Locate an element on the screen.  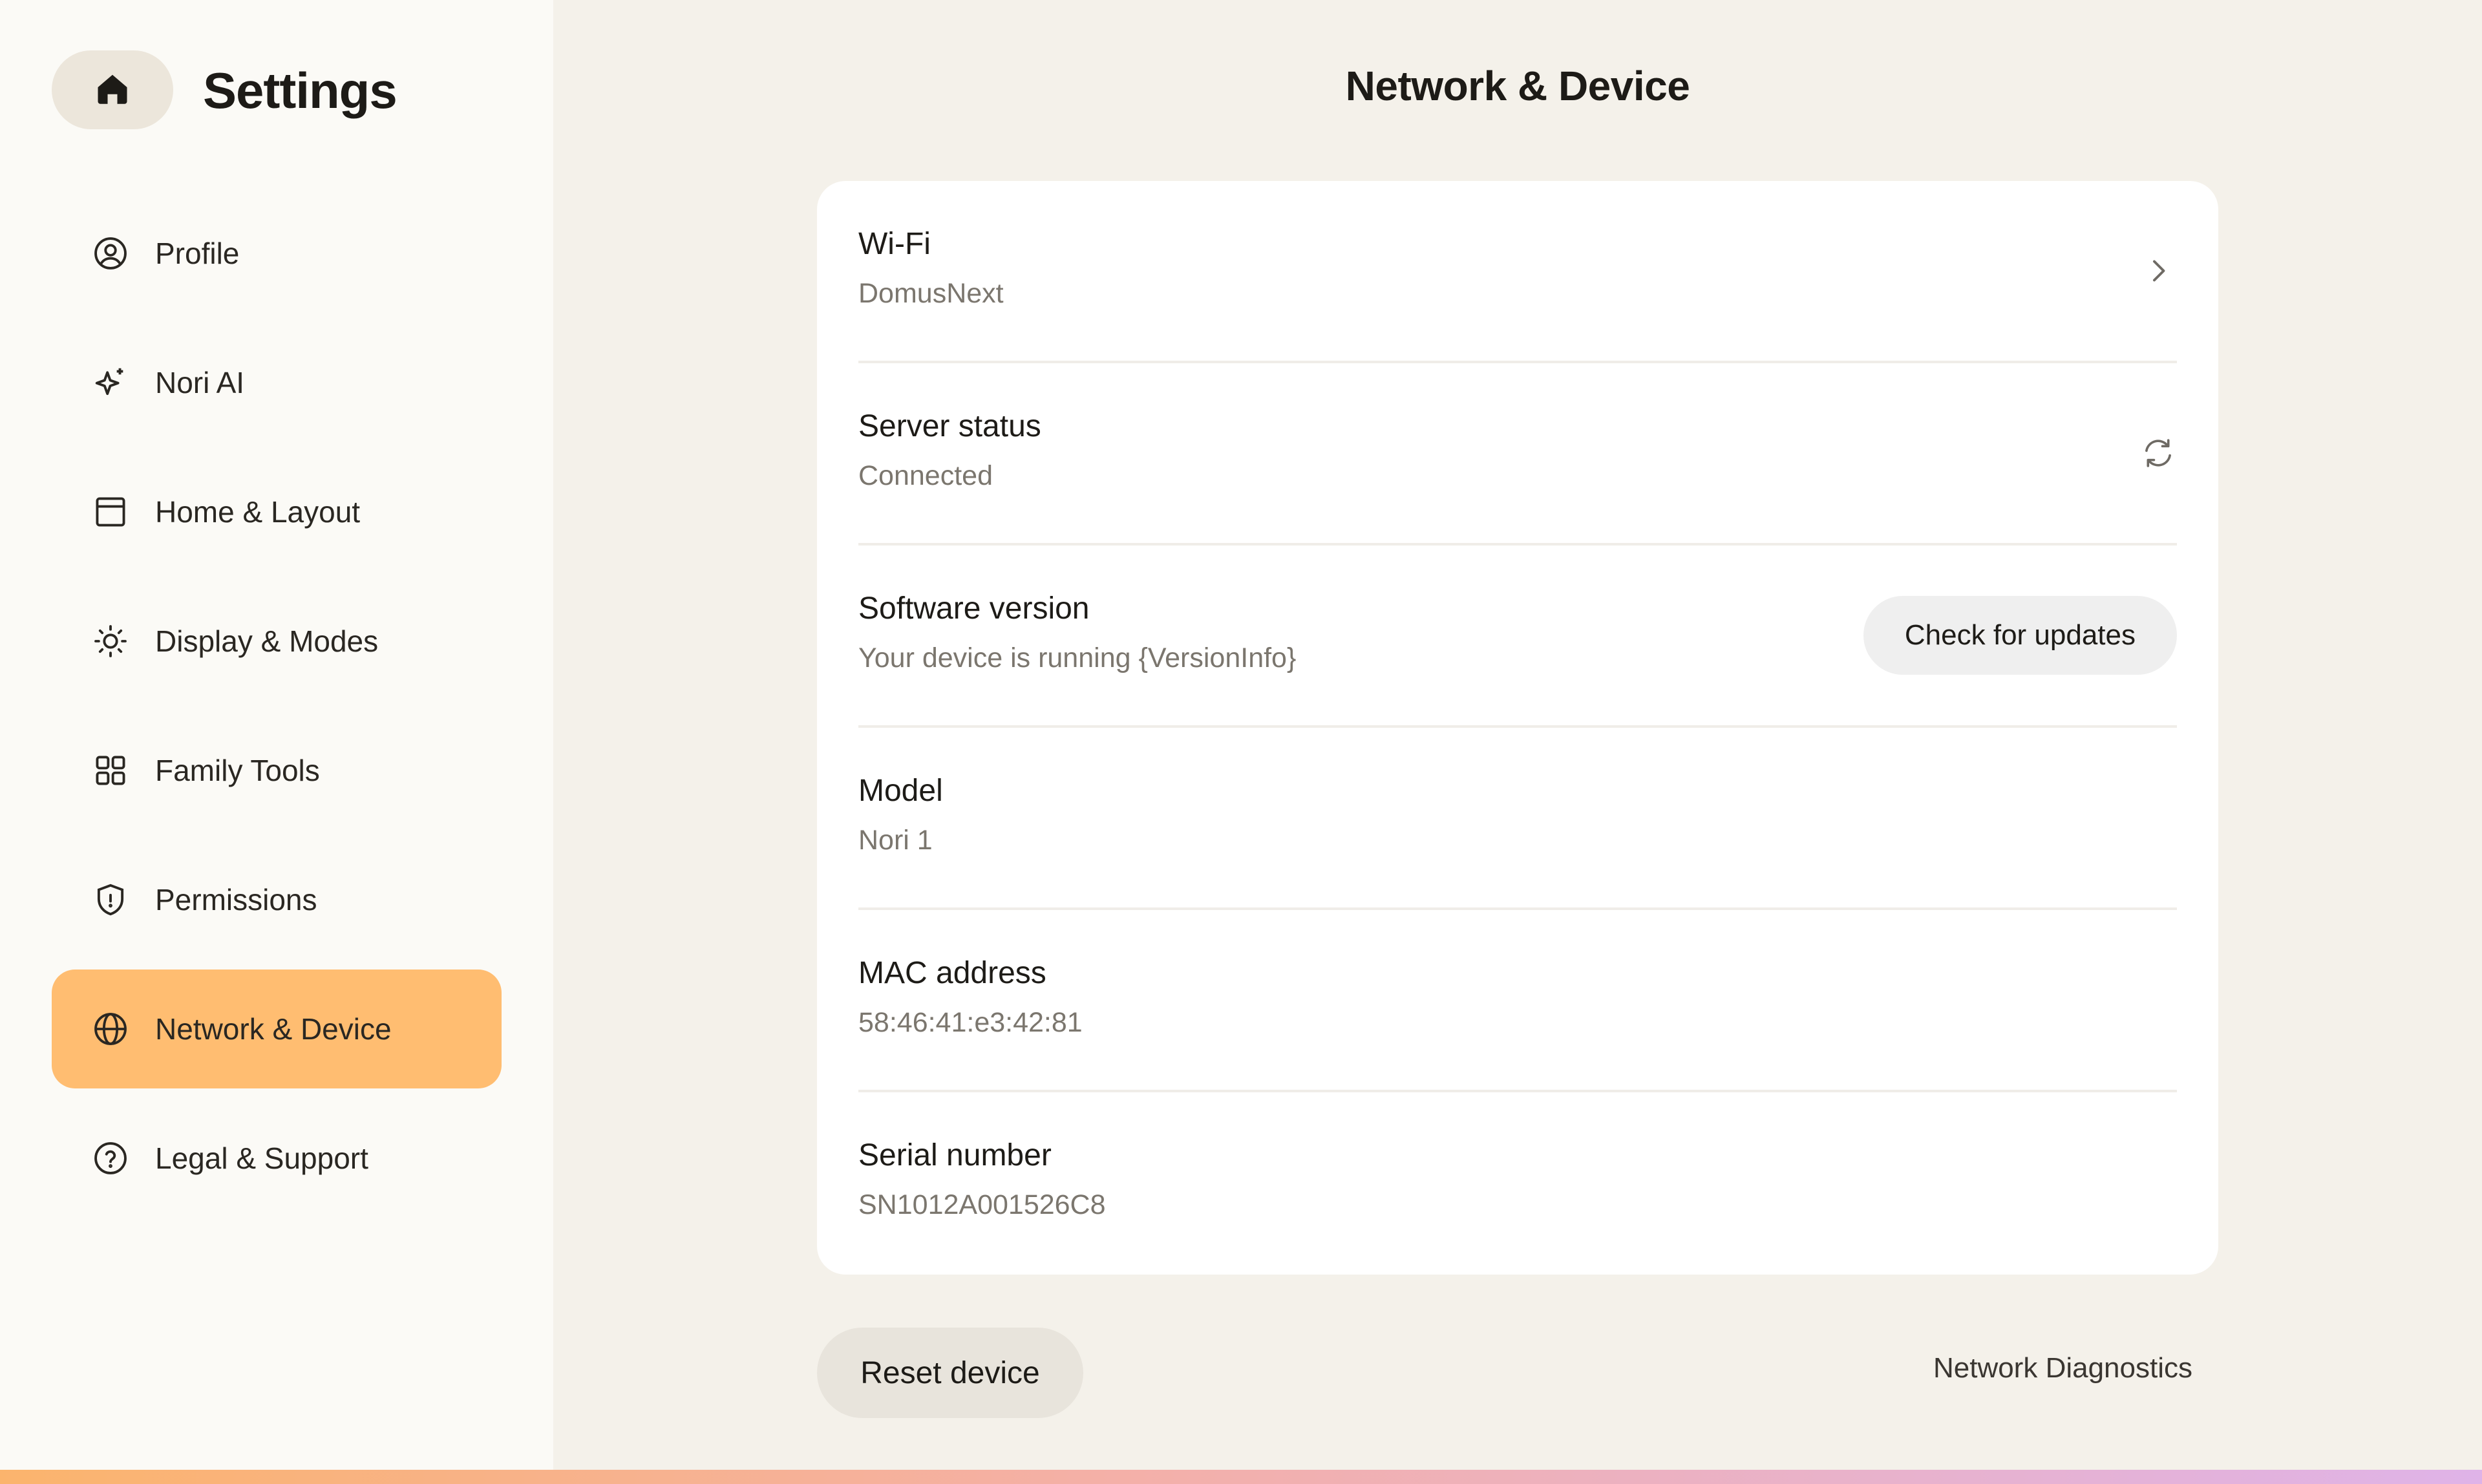
shield-icon is located at coordinates (110, 899).